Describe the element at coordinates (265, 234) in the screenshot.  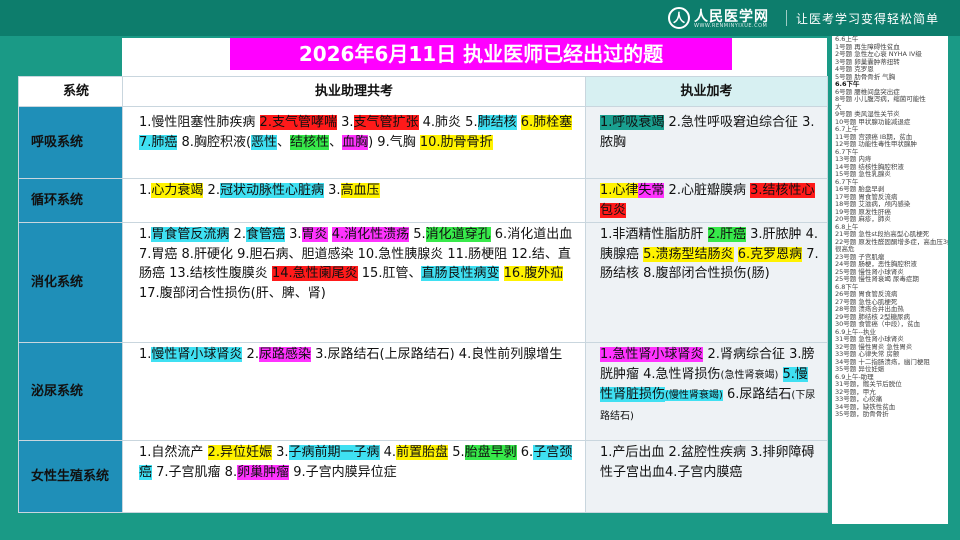
I see `topic-text: 食管癌` at that location.